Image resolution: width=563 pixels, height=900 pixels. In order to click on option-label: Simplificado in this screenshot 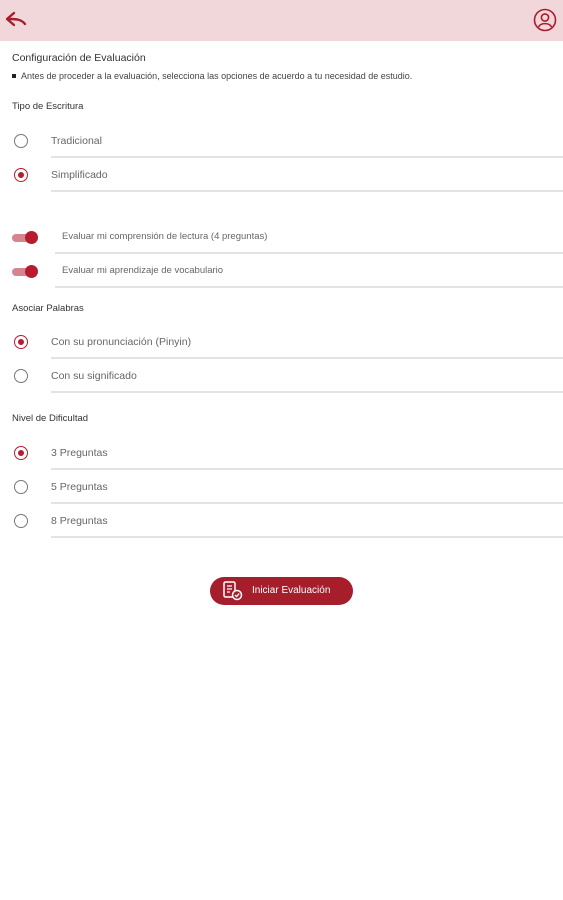, I will do `click(79, 175)`.